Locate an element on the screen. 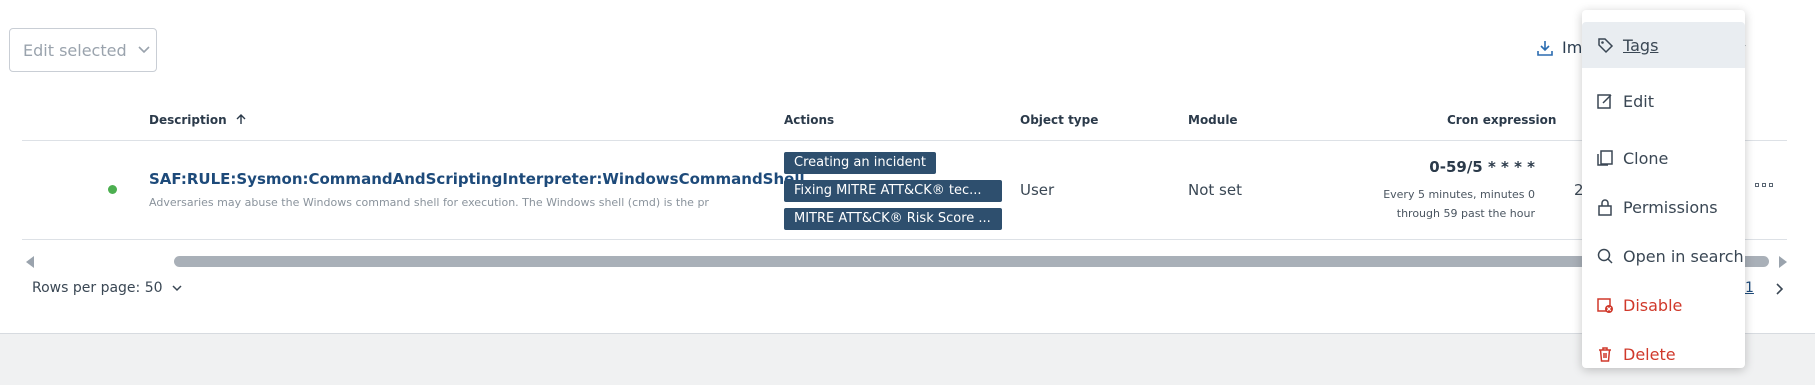 The width and height of the screenshot is (1815, 385). lock-icon is located at coordinates (1605, 207).